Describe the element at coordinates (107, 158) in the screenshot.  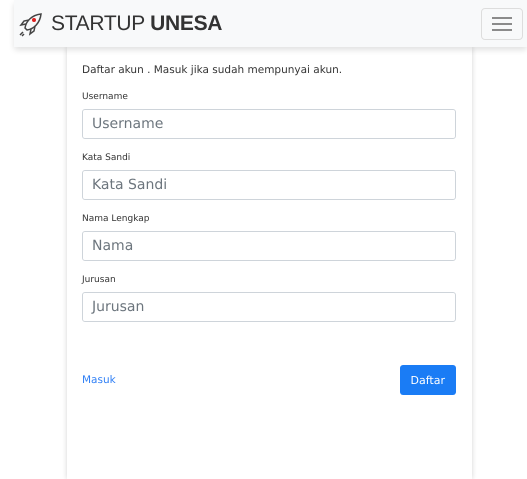
I see `field-label: Kata Sandi` at that location.